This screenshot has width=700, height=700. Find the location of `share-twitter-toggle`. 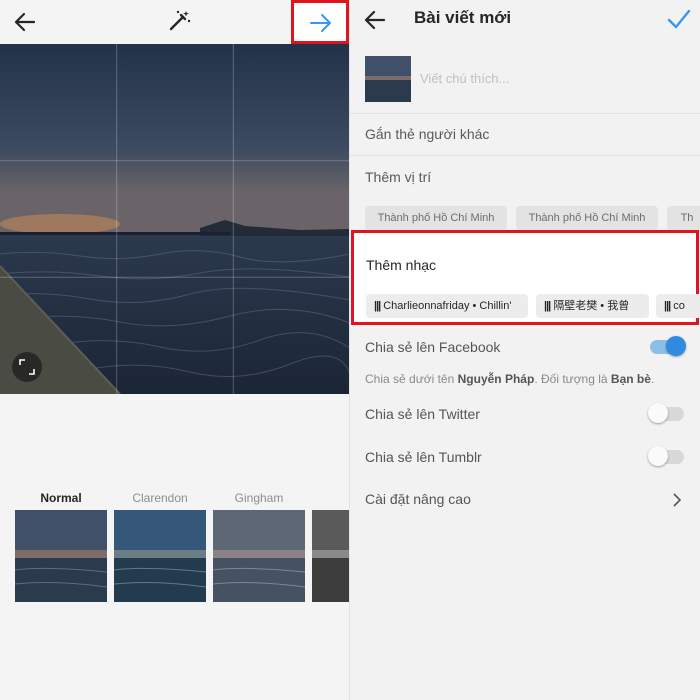

share-twitter-toggle is located at coordinates (666, 413).